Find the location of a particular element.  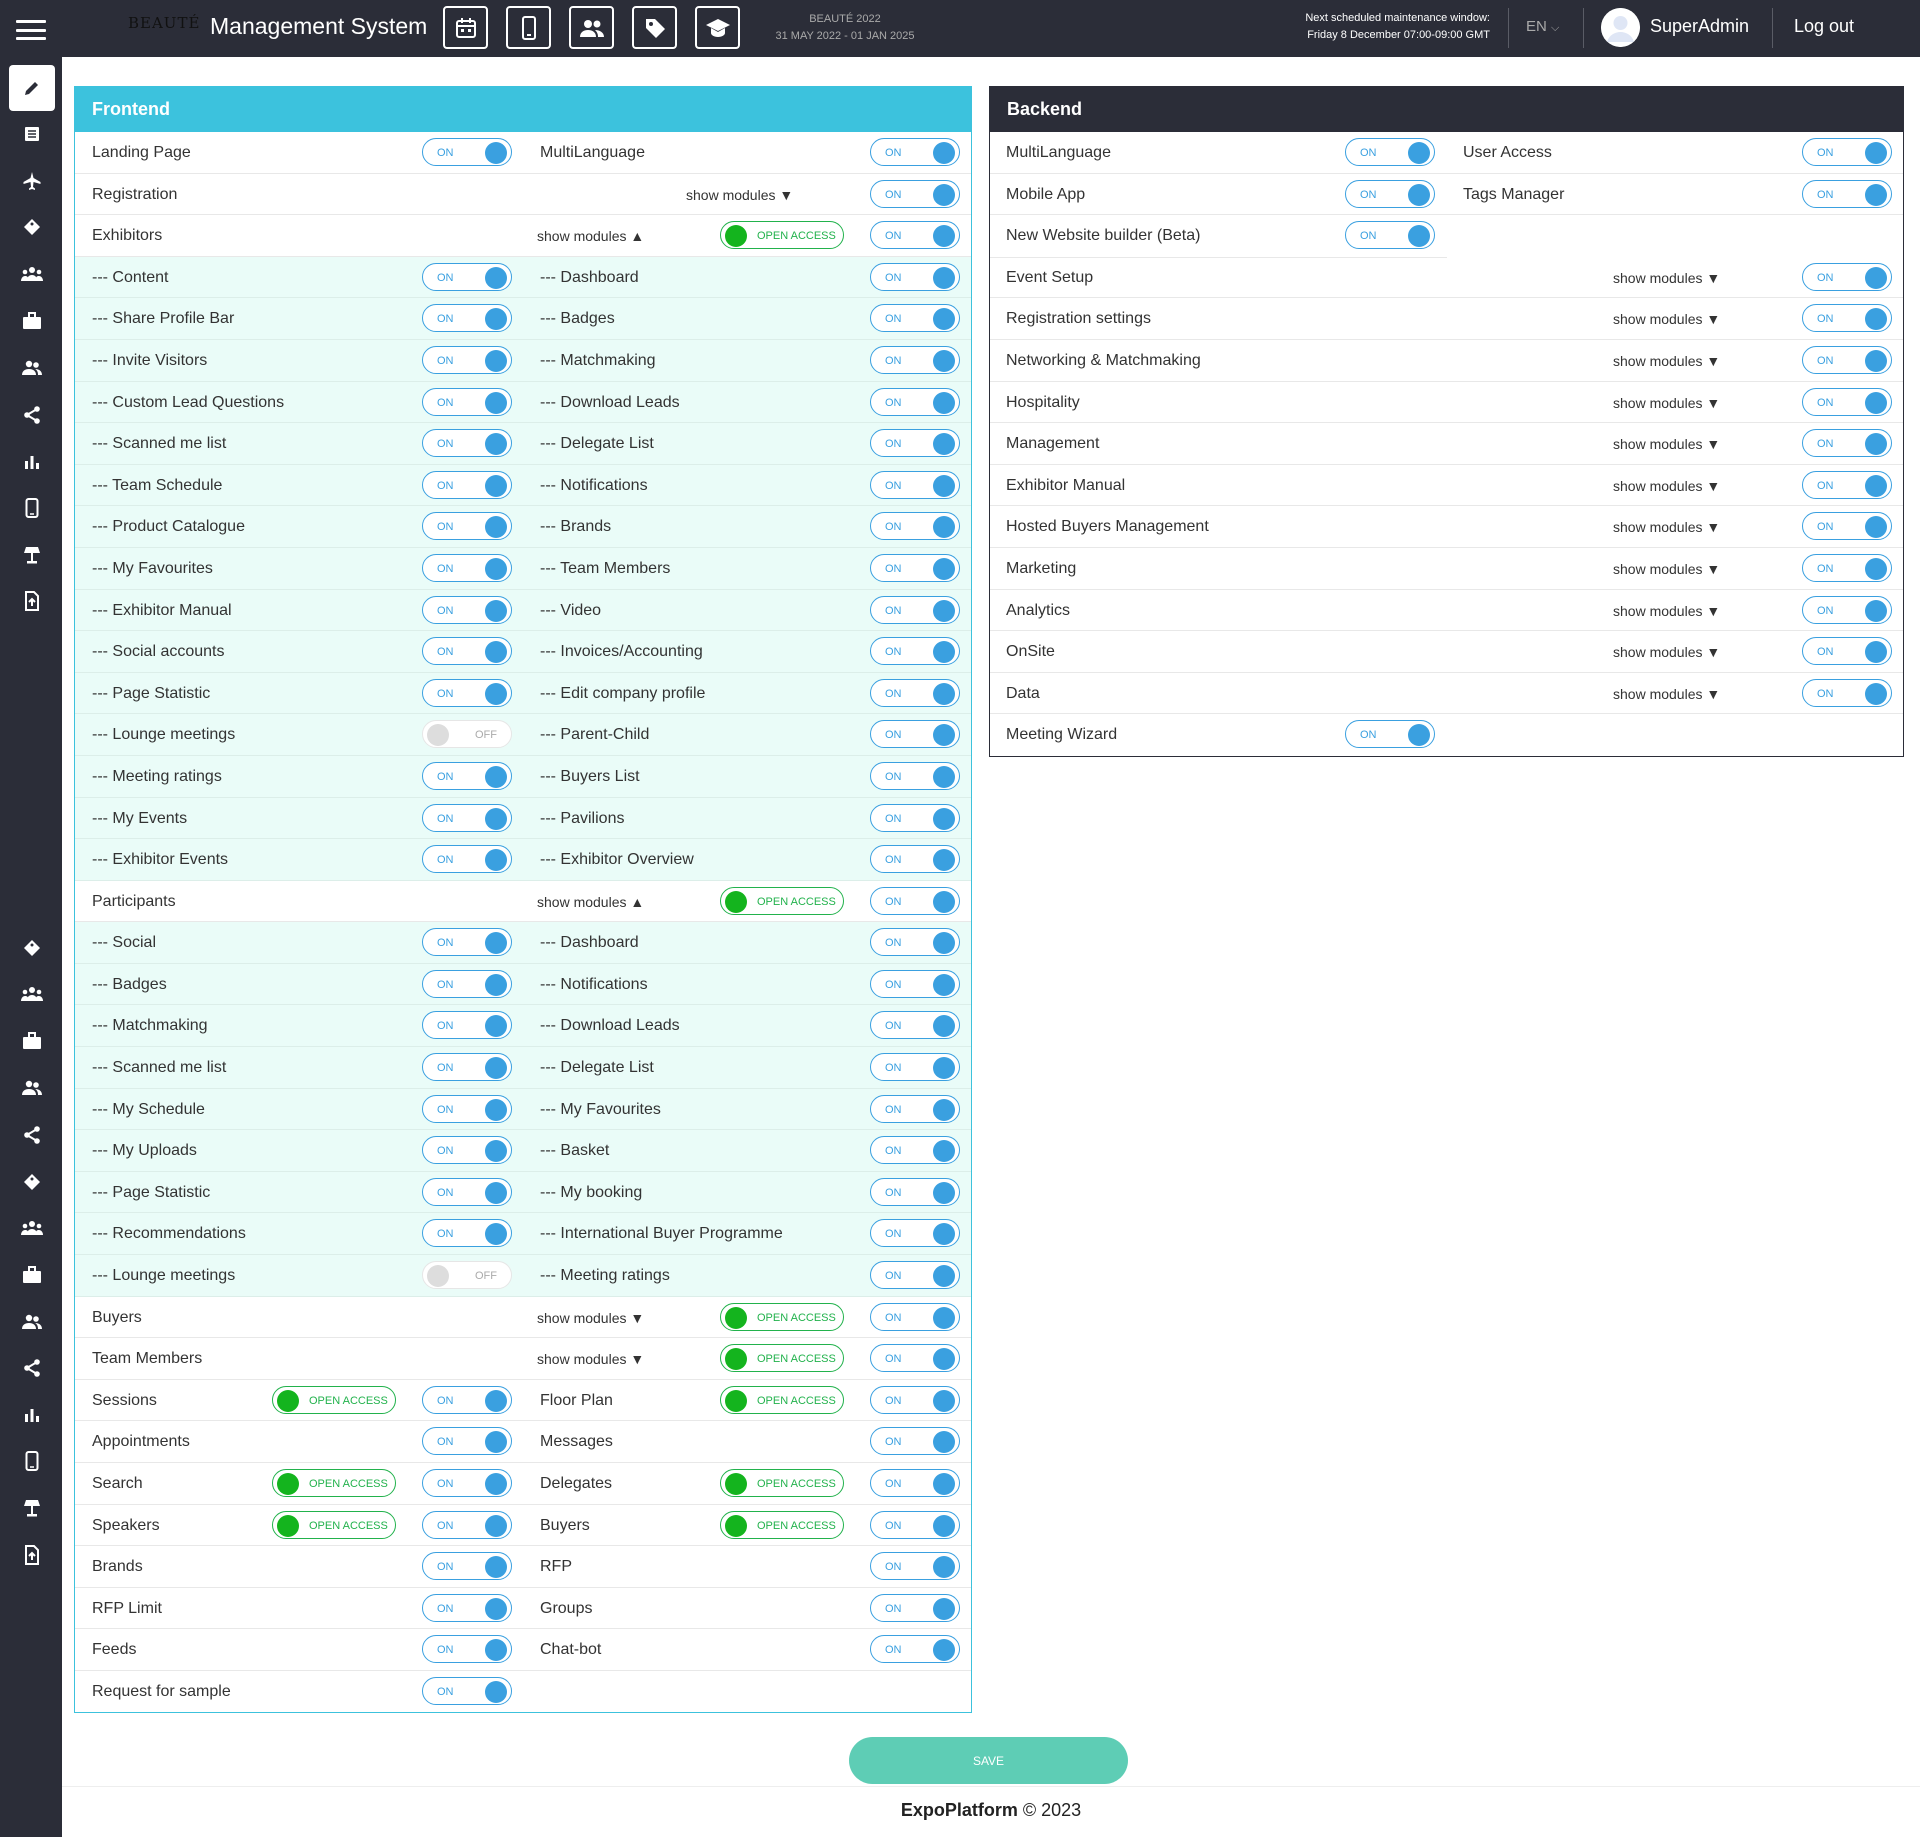

avatar is located at coordinates (1620, 27).